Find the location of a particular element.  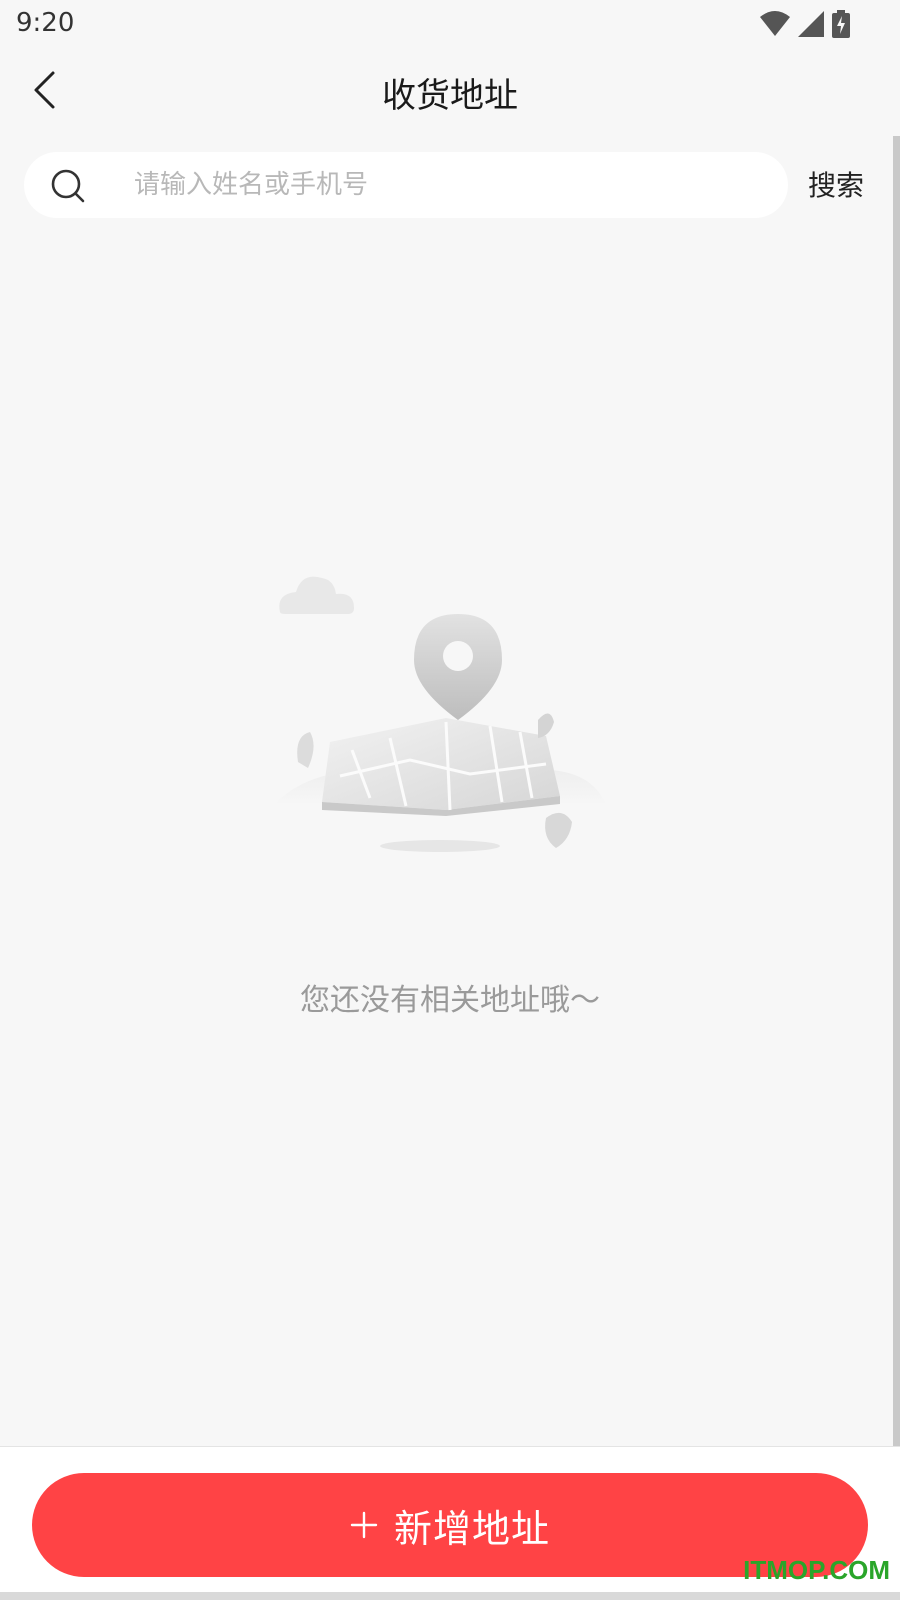

page-title: 收货地址 is located at coordinates (450, 96).